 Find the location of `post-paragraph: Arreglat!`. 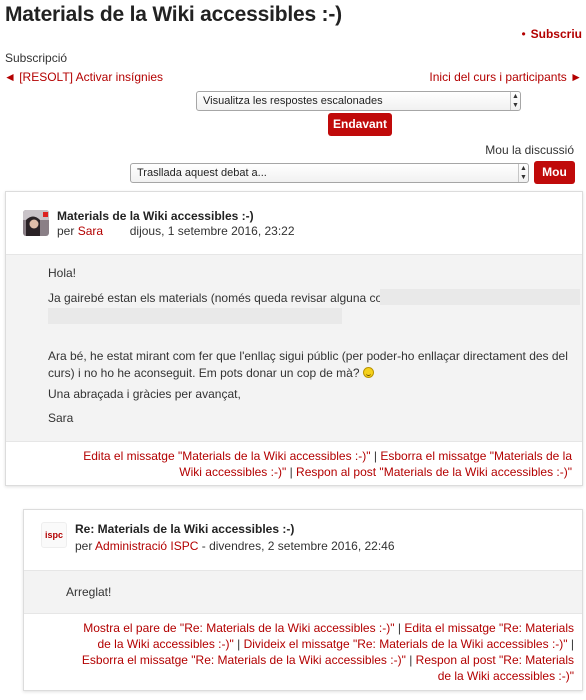

post-paragraph: Arreglat! is located at coordinates (89, 592).